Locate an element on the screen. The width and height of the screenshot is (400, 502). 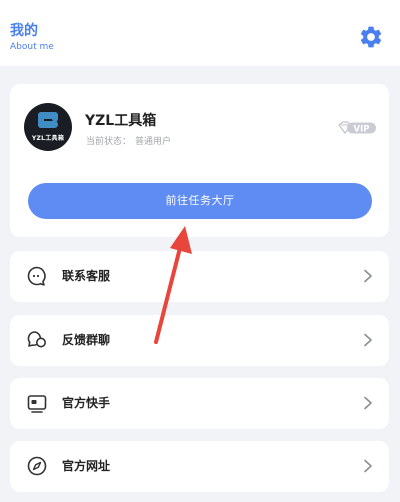
page-header: 我的 About me is located at coordinates (200, 33).